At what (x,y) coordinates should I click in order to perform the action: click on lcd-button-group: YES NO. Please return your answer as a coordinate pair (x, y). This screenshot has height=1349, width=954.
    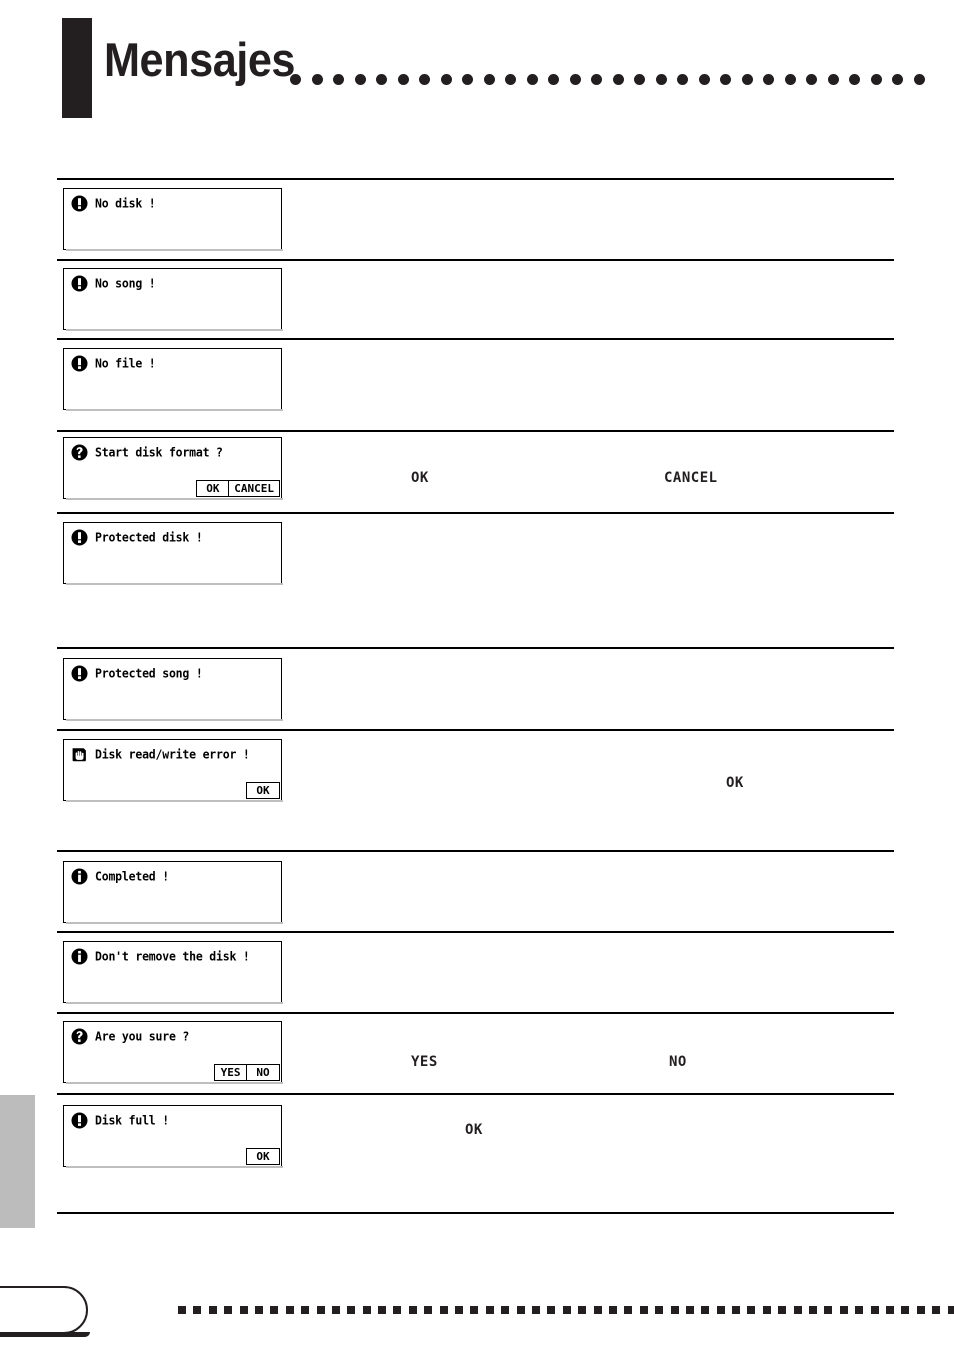
    Looking at the image, I should click on (246, 1072).